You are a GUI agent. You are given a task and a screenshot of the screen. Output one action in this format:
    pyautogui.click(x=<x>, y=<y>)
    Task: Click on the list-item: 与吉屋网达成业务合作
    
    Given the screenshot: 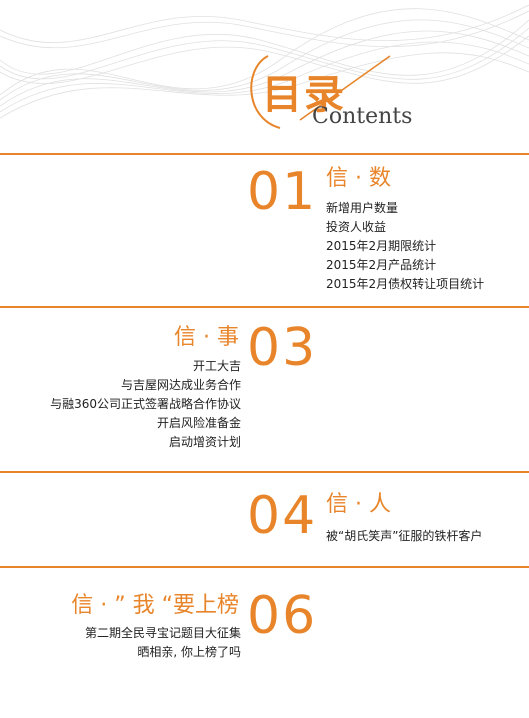 What is the action you would take?
    pyautogui.click(x=145, y=385)
    